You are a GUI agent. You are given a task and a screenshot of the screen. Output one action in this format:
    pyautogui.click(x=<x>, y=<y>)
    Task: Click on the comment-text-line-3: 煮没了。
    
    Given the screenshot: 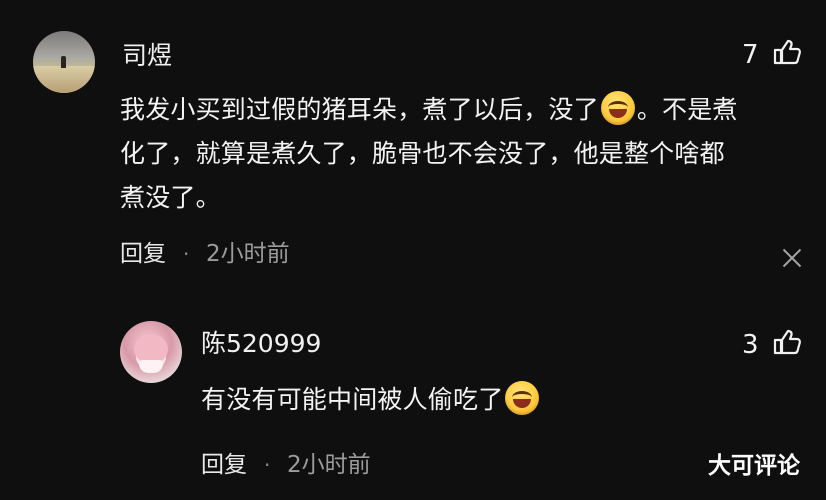 What is the action you would take?
    pyautogui.click(x=170, y=197)
    